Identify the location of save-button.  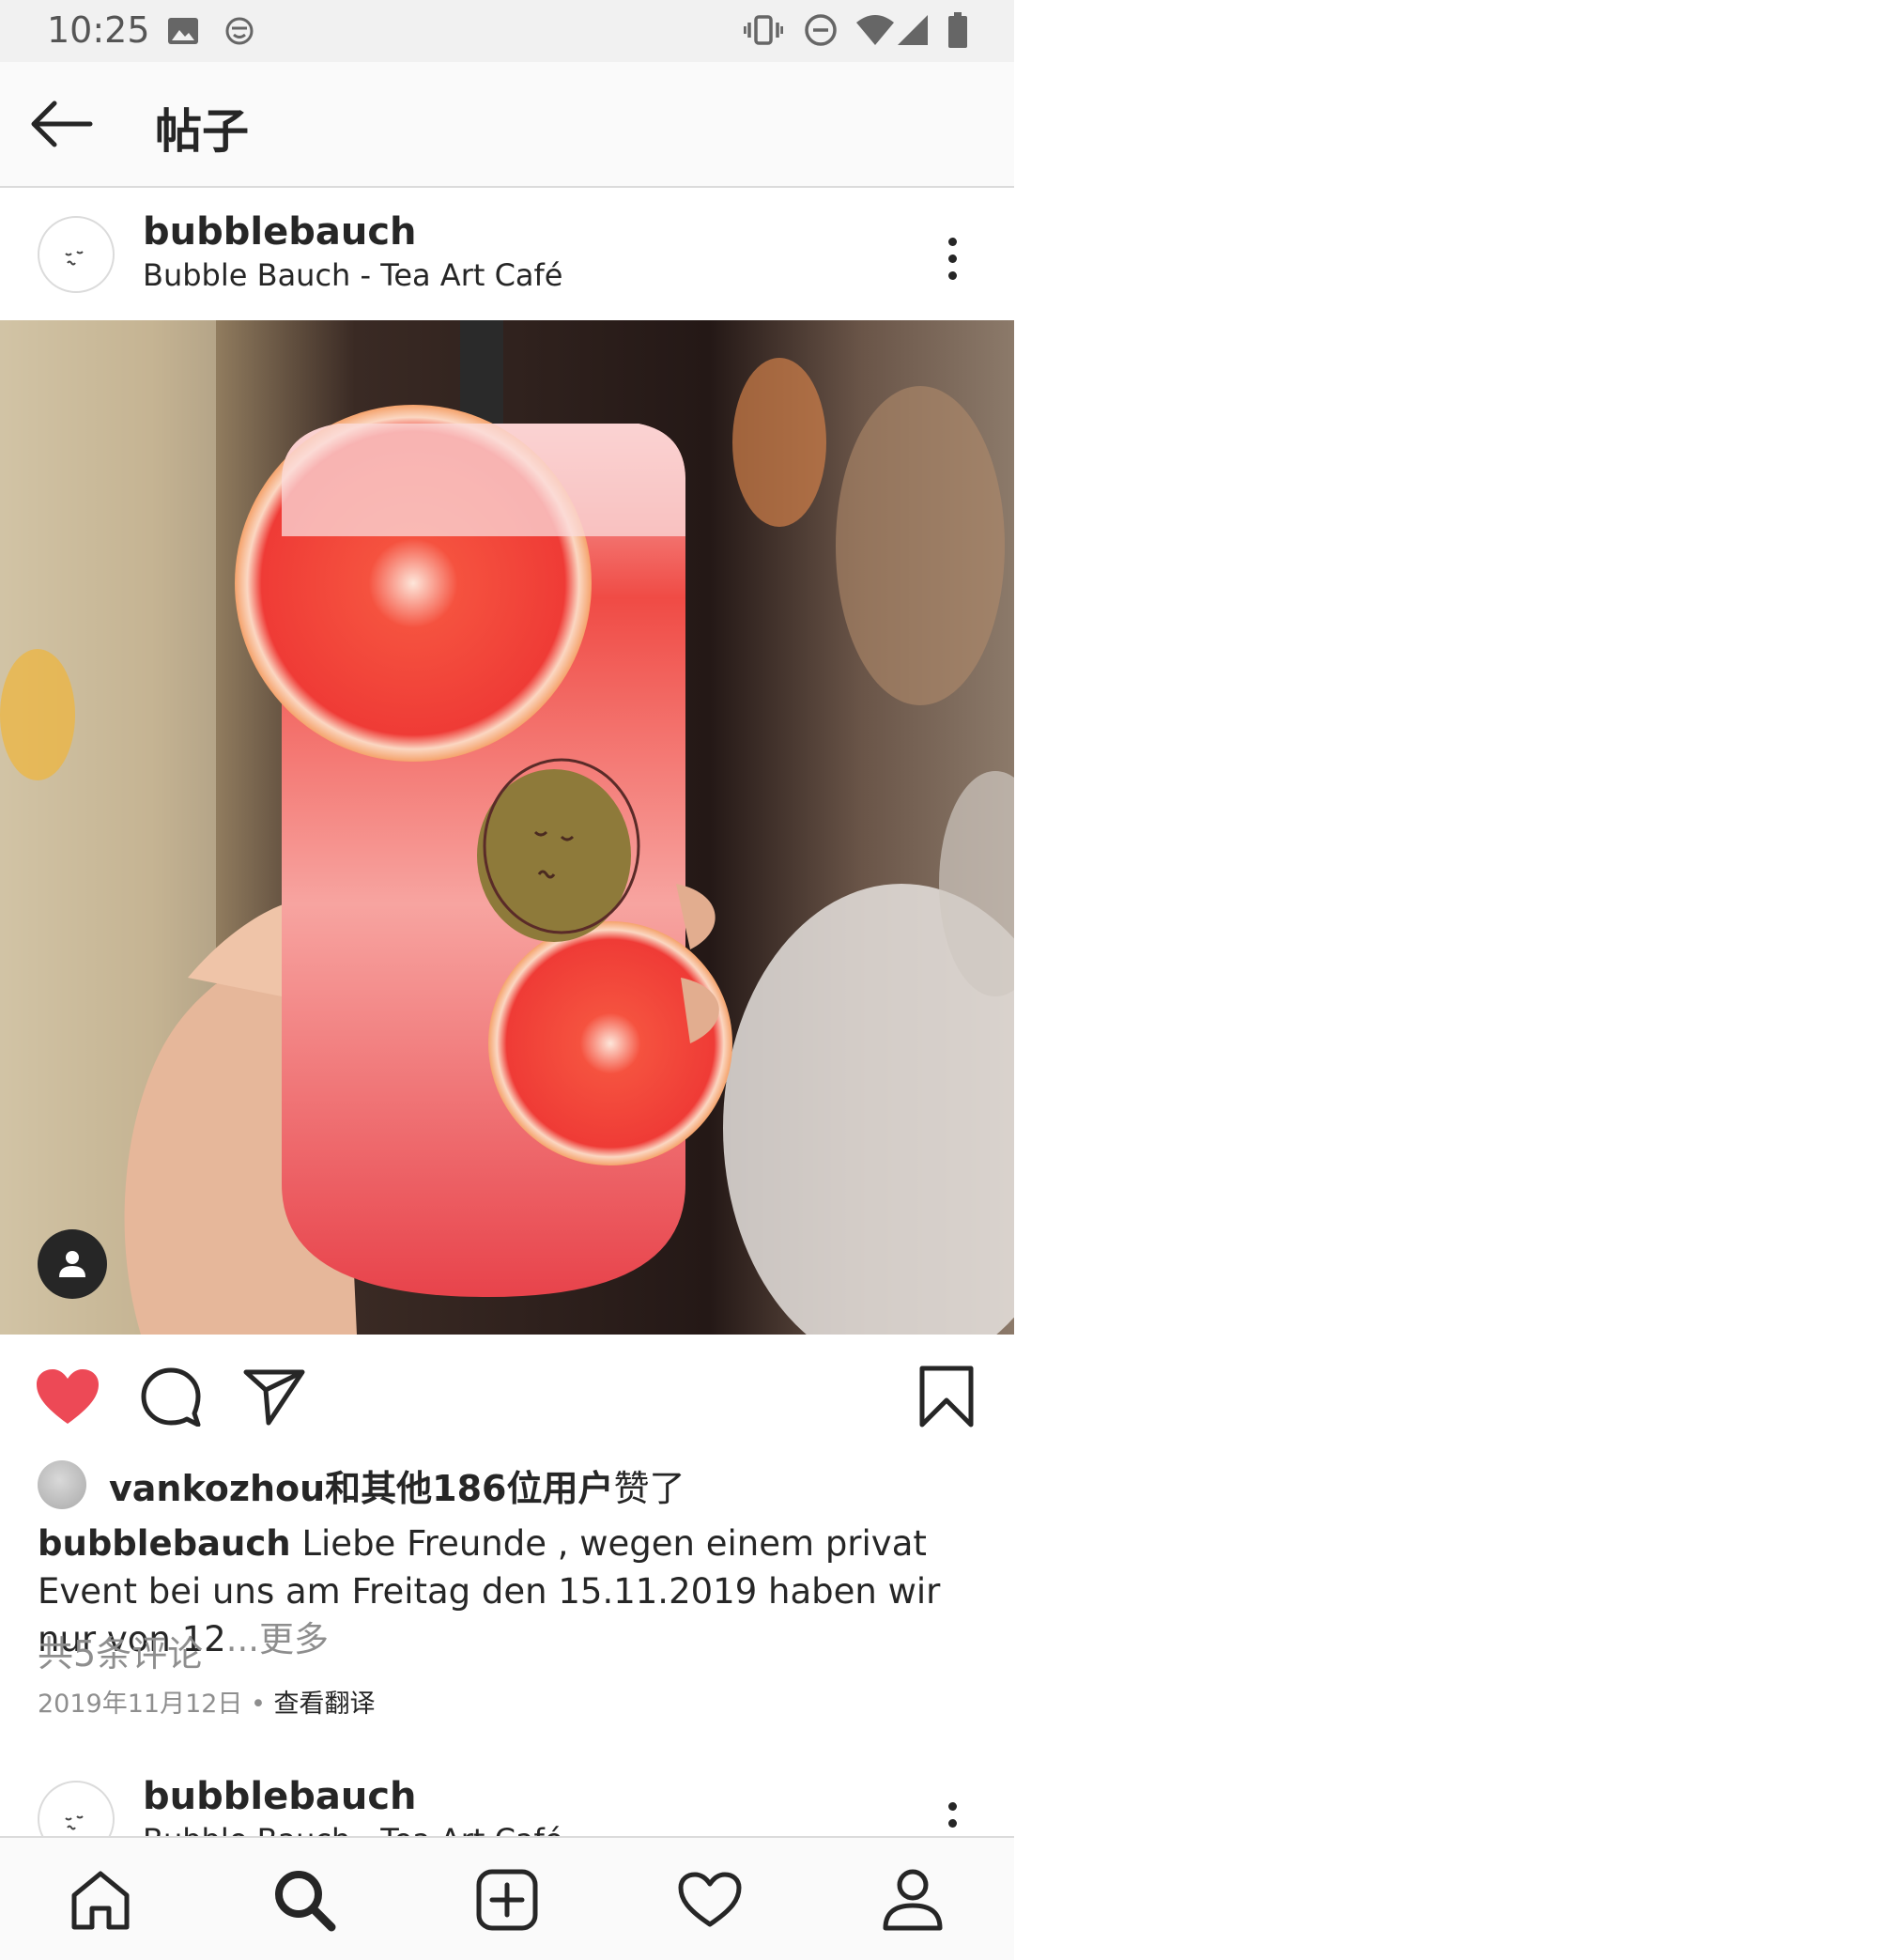
(946, 1397).